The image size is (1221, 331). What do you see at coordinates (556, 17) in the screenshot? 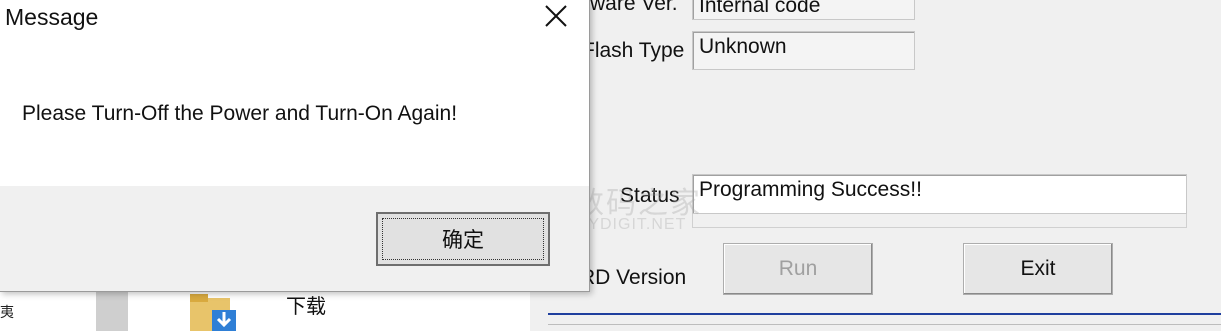
I see `close-icon` at bounding box center [556, 17].